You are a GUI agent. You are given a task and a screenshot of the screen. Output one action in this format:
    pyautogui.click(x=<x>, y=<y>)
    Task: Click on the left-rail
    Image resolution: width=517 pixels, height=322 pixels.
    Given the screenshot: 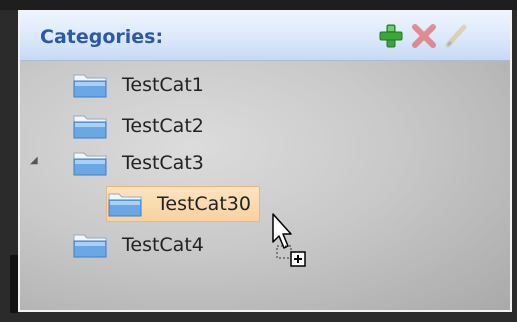 What is the action you would take?
    pyautogui.click(x=14, y=284)
    